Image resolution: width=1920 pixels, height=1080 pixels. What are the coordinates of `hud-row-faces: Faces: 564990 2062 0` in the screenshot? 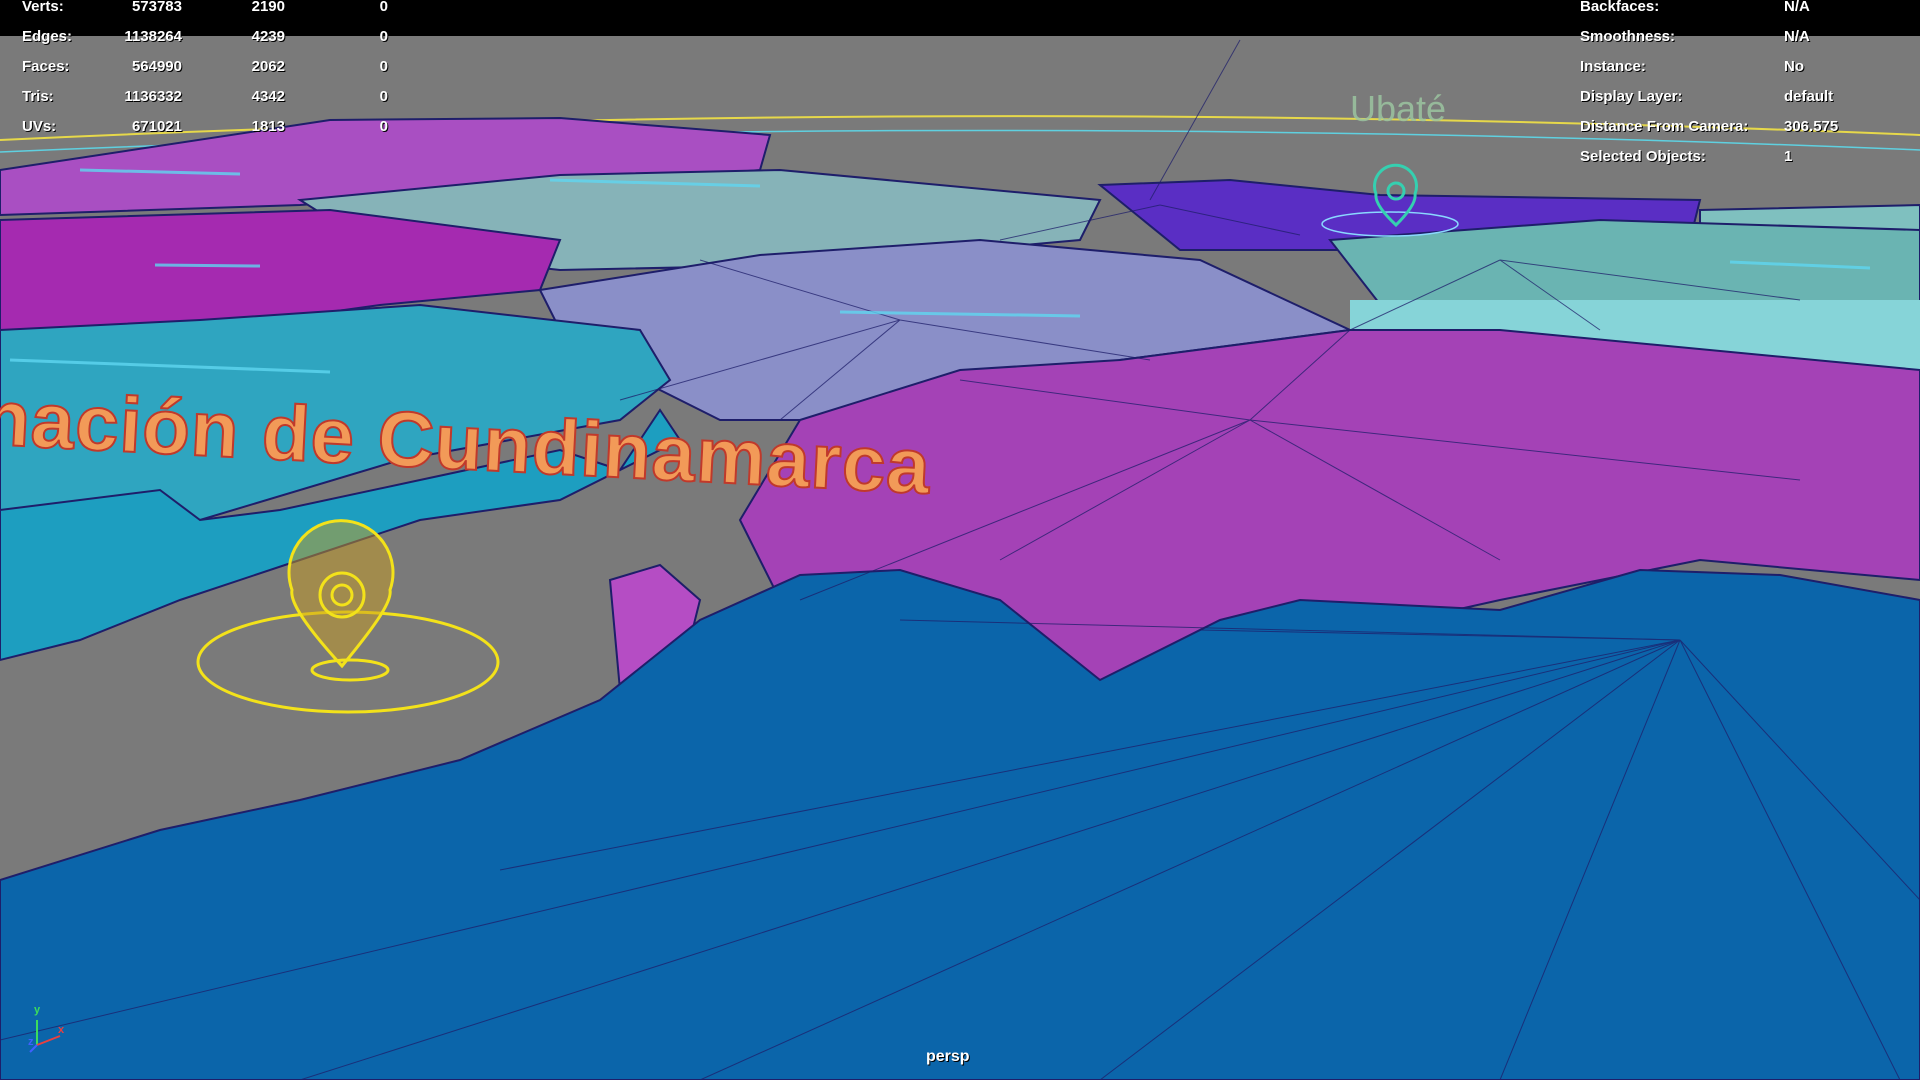 It's located at (194, 67).